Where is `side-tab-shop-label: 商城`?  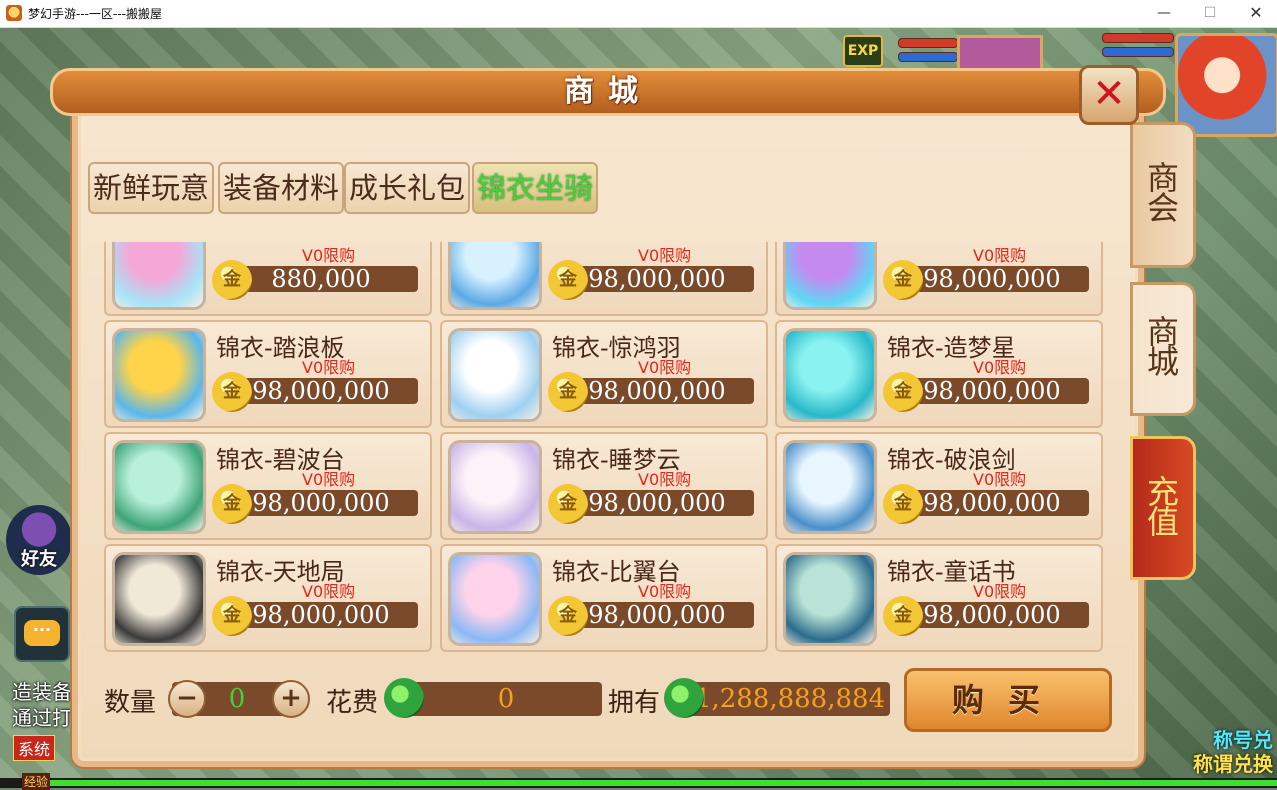
side-tab-shop-label: 商城 is located at coordinates (1162, 347).